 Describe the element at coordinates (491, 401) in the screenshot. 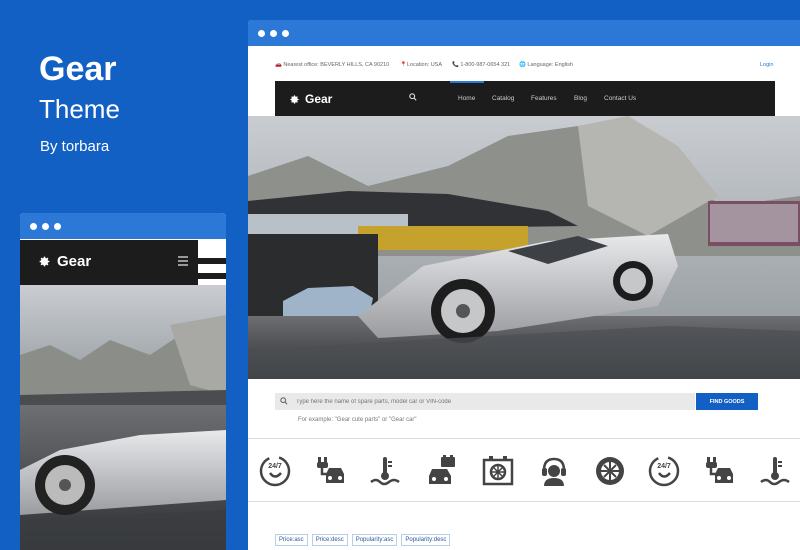

I see `parts-search-input` at that location.